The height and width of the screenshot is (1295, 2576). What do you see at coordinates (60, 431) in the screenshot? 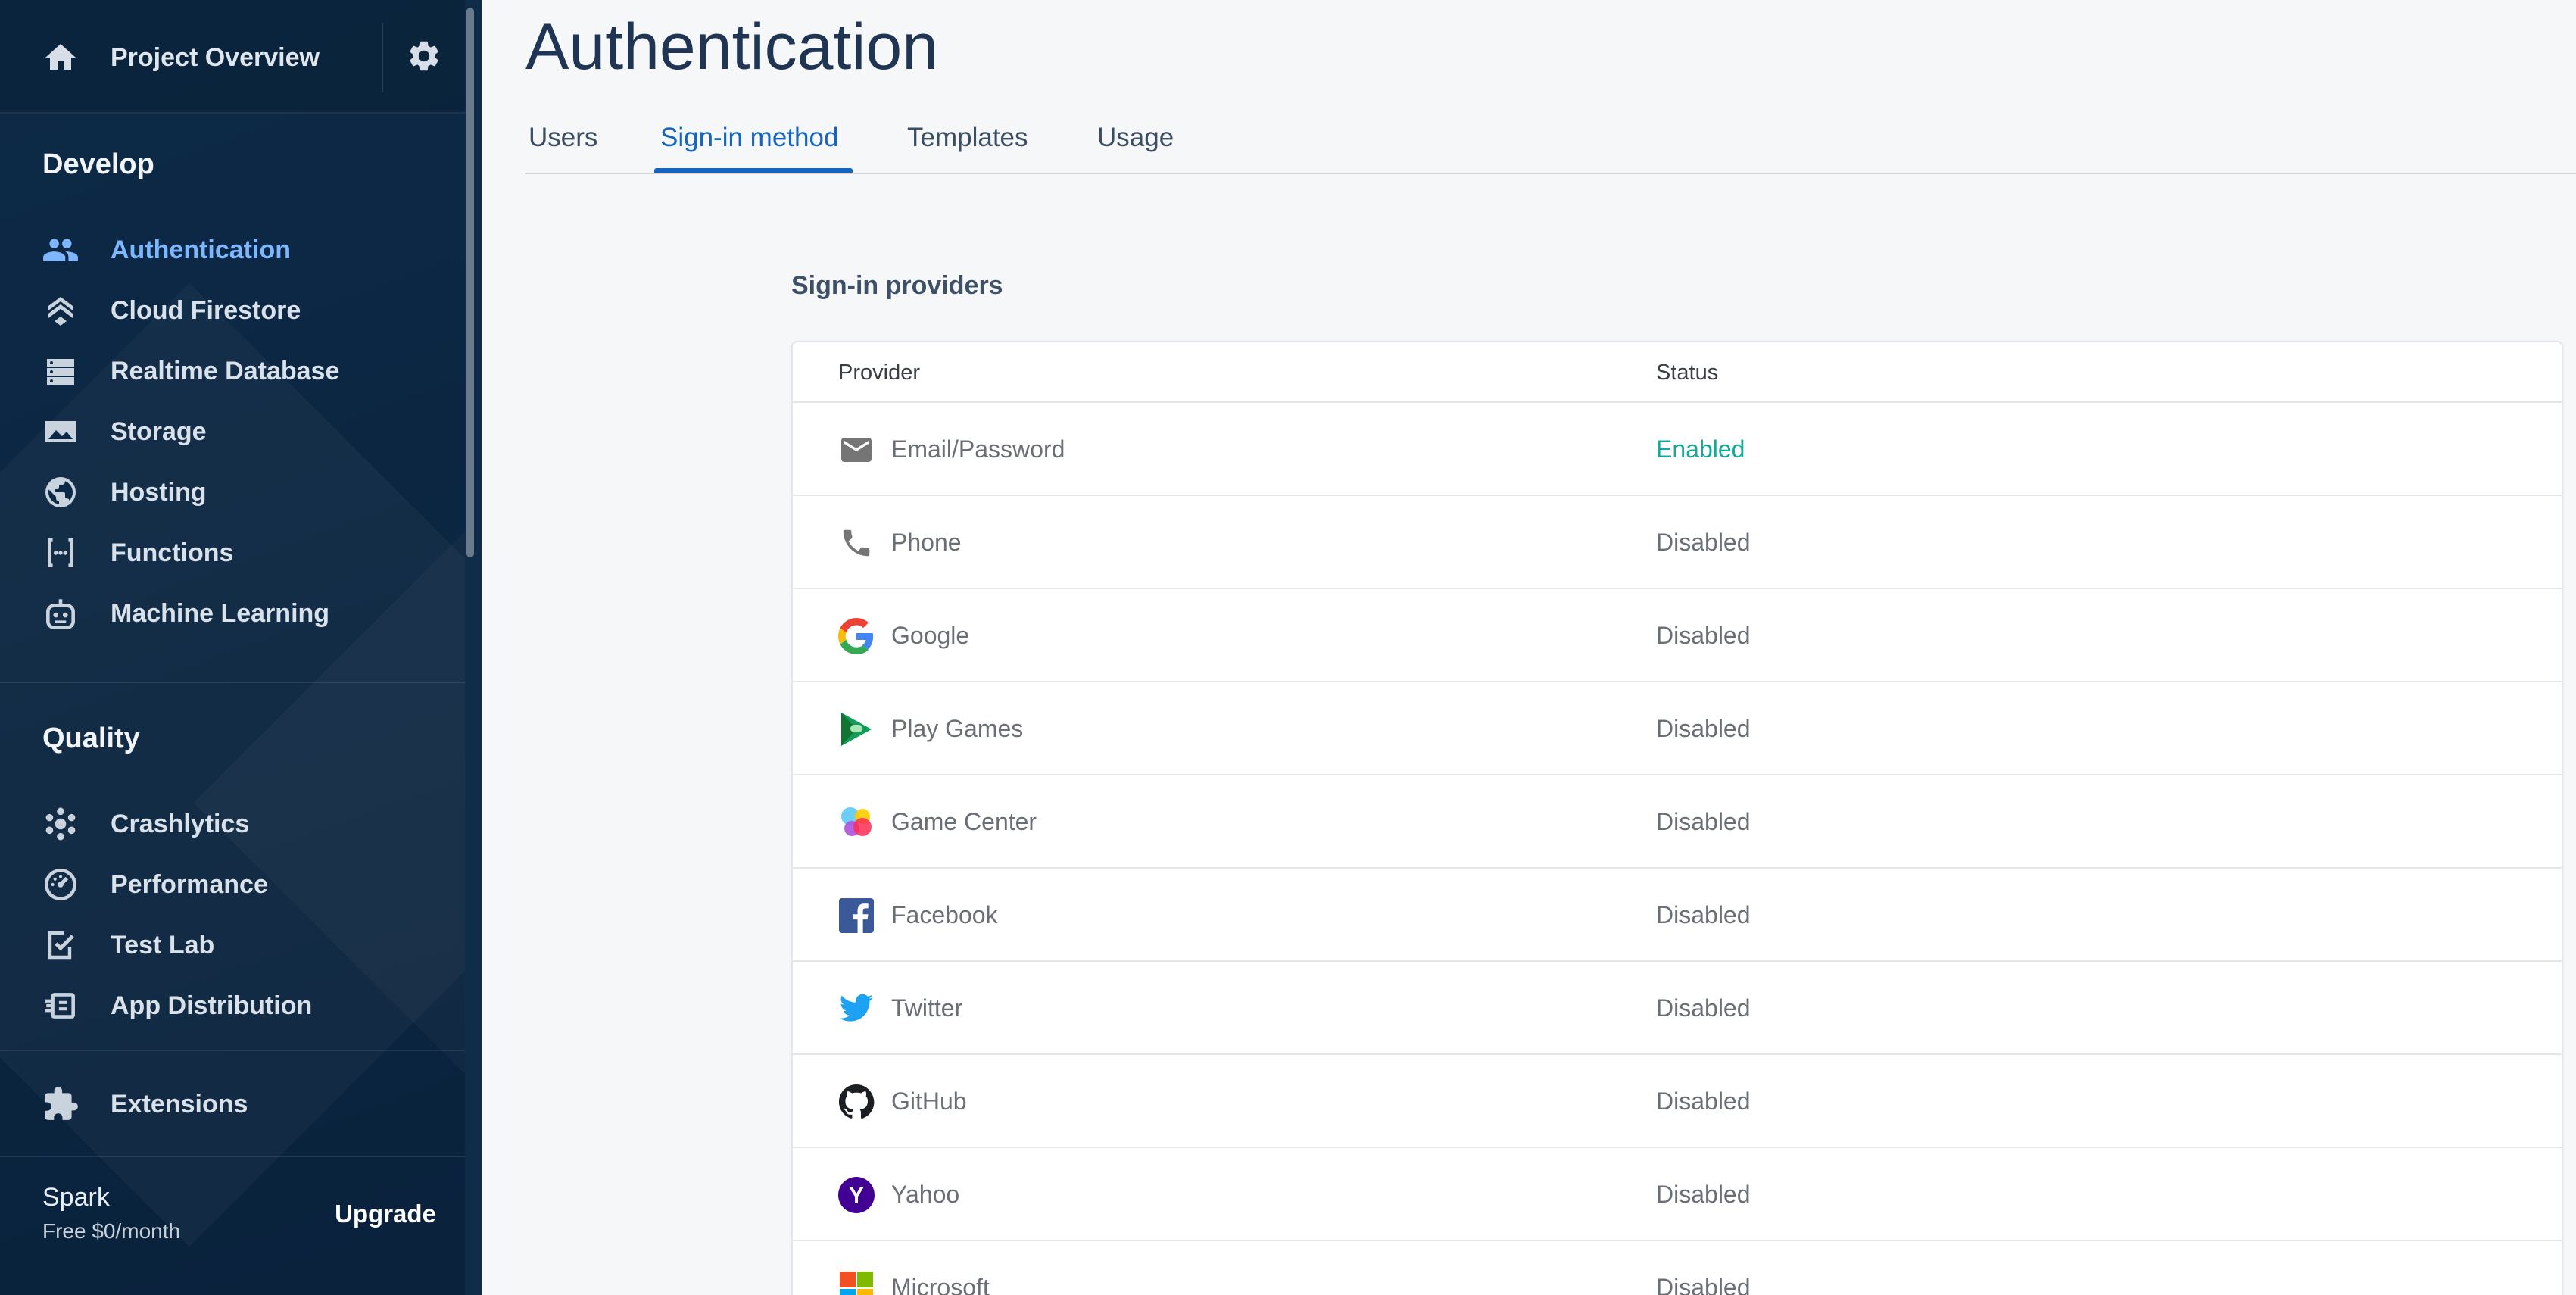
I see `storage-image-icon` at bounding box center [60, 431].